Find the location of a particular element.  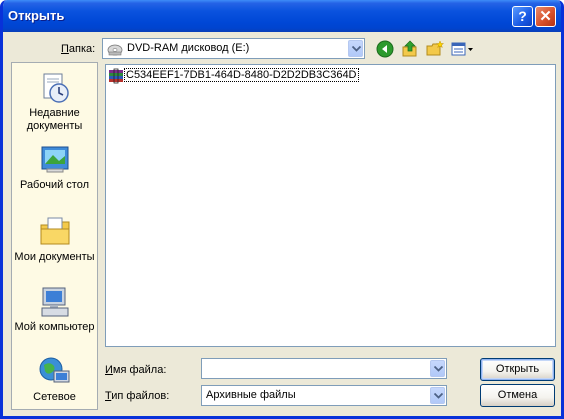

lookin-label-accel: П is located at coordinates (65, 49).